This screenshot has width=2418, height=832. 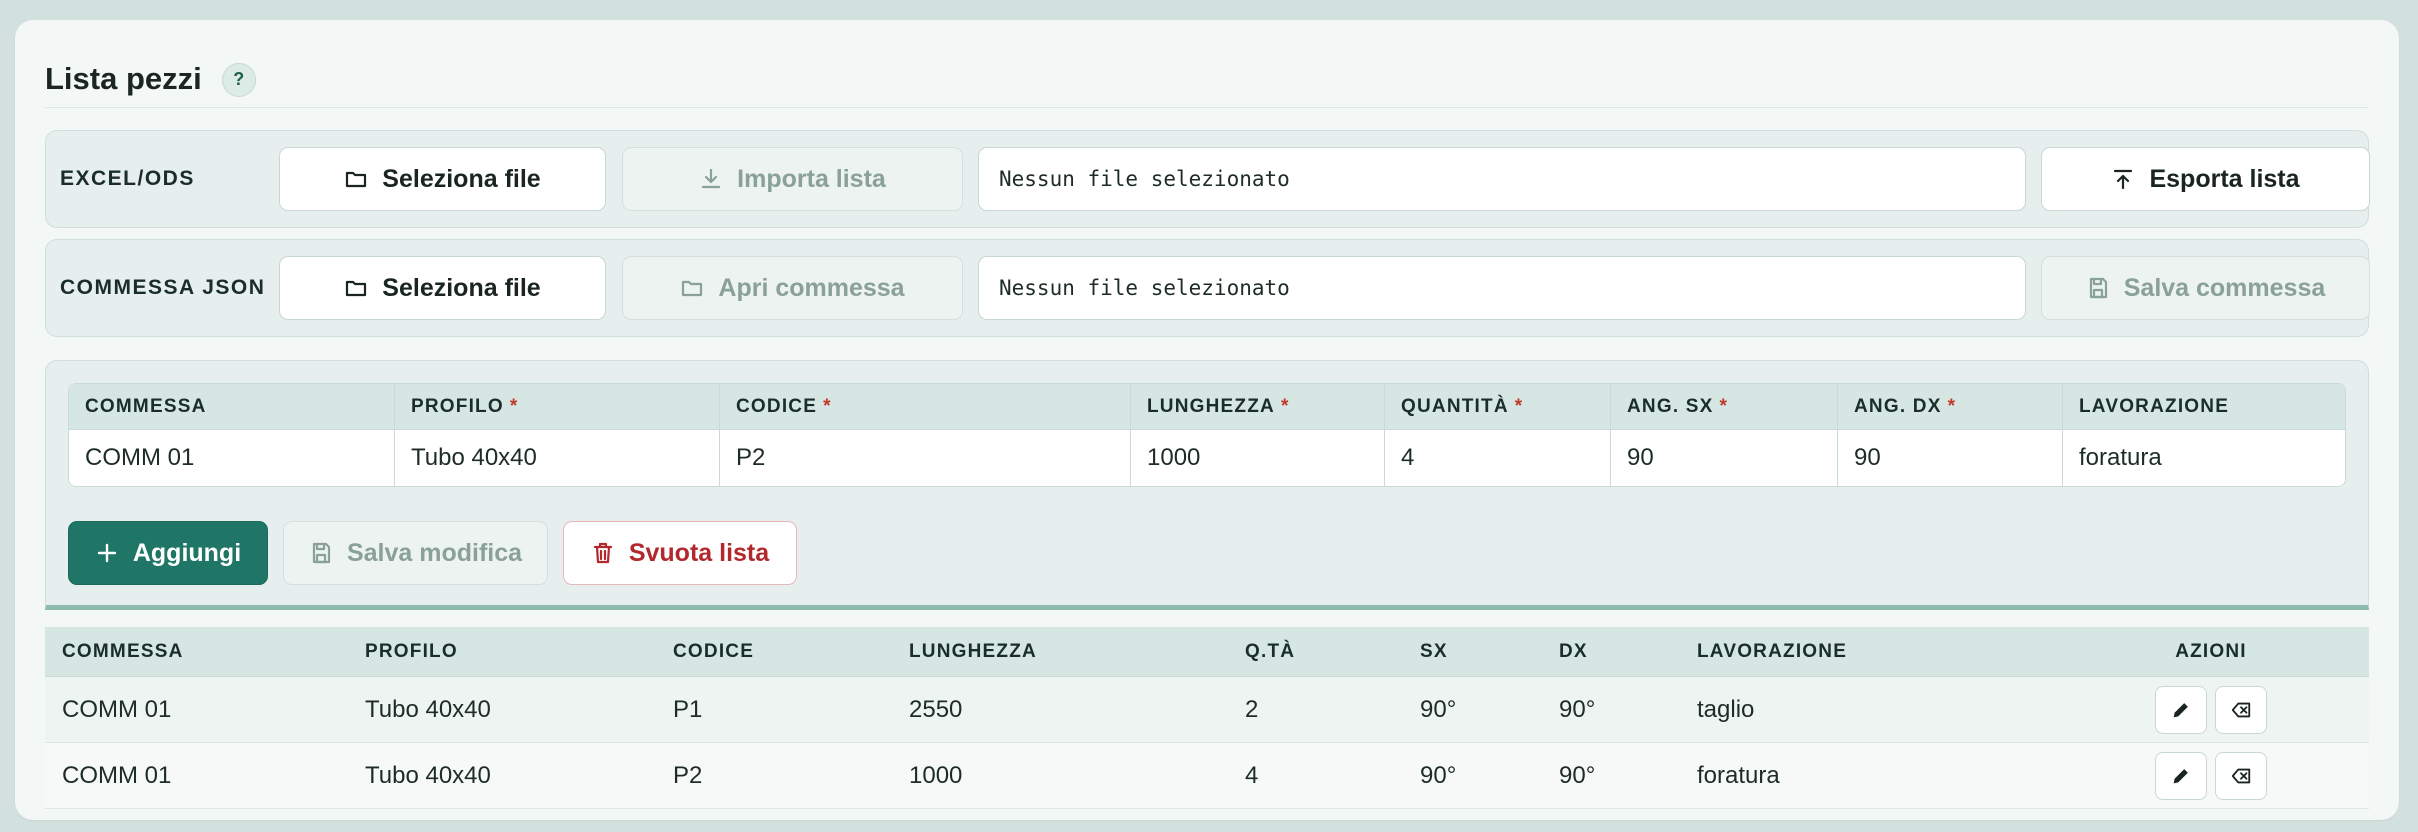 I want to click on column-header: AZIONI, so click(x=2211, y=651).